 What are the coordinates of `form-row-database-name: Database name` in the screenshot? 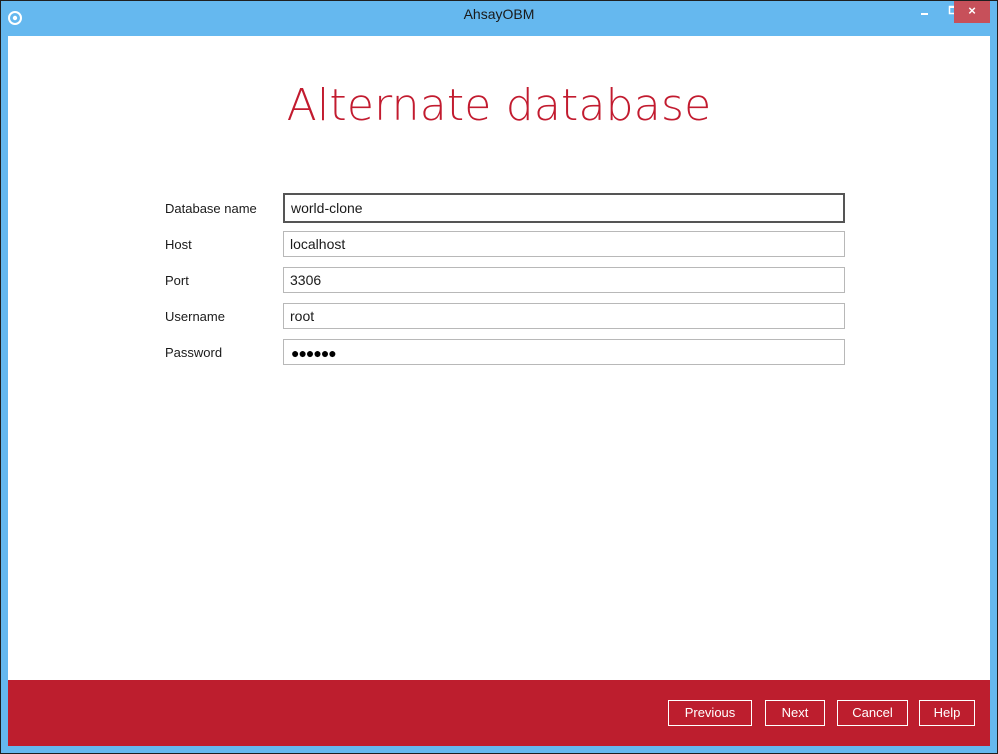 It's located at (499, 209).